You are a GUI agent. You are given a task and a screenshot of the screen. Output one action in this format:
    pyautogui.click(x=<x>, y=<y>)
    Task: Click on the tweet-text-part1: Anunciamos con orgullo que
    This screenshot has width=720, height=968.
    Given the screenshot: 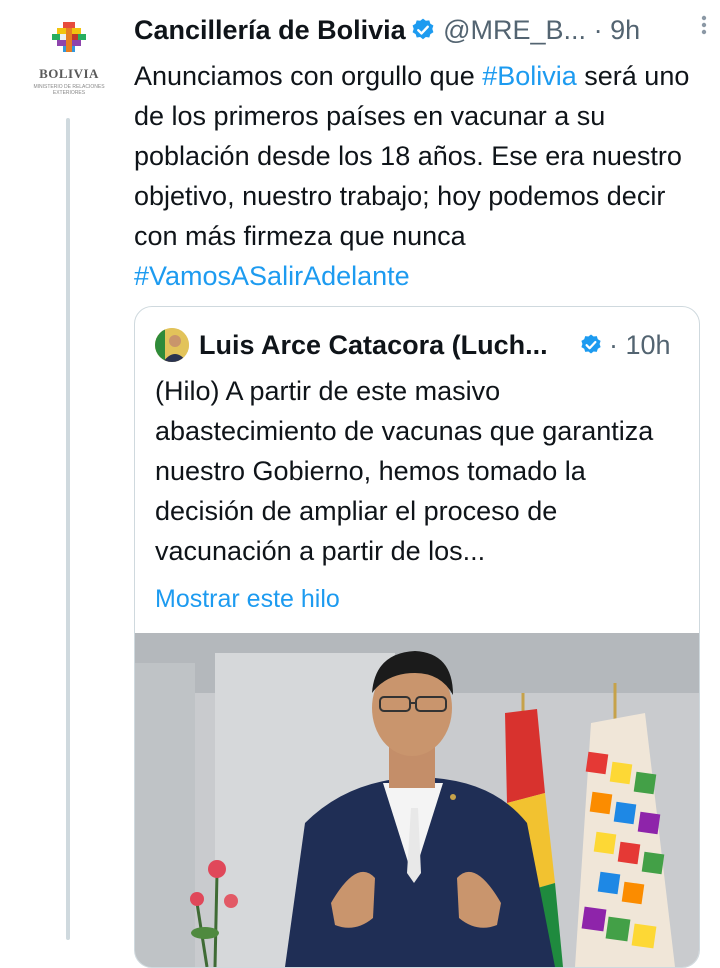 What is the action you would take?
    pyautogui.click(x=308, y=76)
    